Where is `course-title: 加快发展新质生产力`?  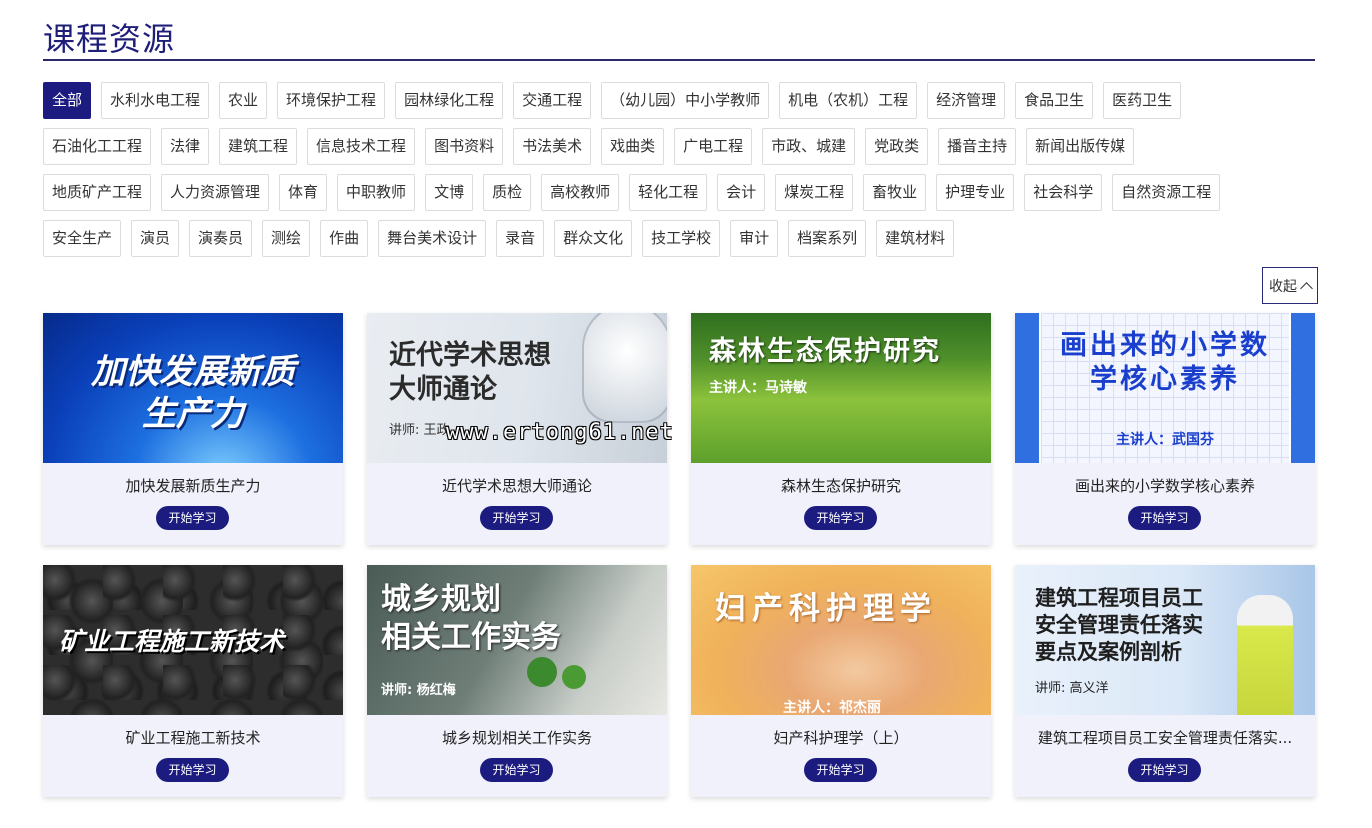
course-title: 加快发展新质生产力 is located at coordinates (193, 486).